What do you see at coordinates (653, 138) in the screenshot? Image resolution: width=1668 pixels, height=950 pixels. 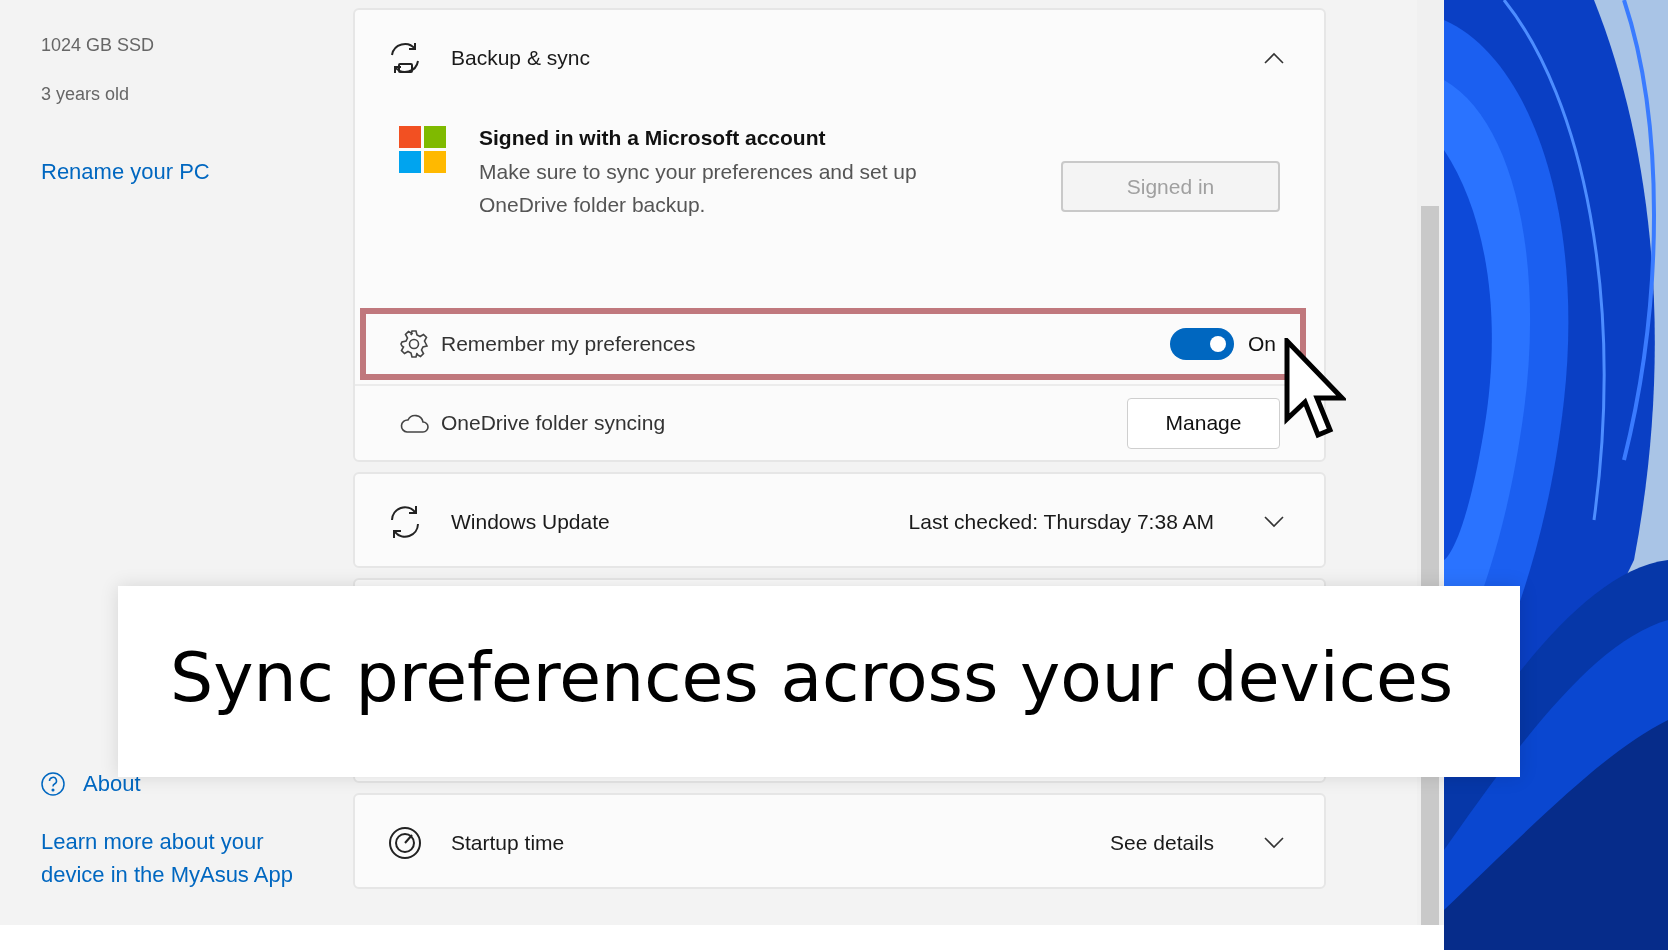 I see `account-title: Signed in with a Microsoft account` at bounding box center [653, 138].